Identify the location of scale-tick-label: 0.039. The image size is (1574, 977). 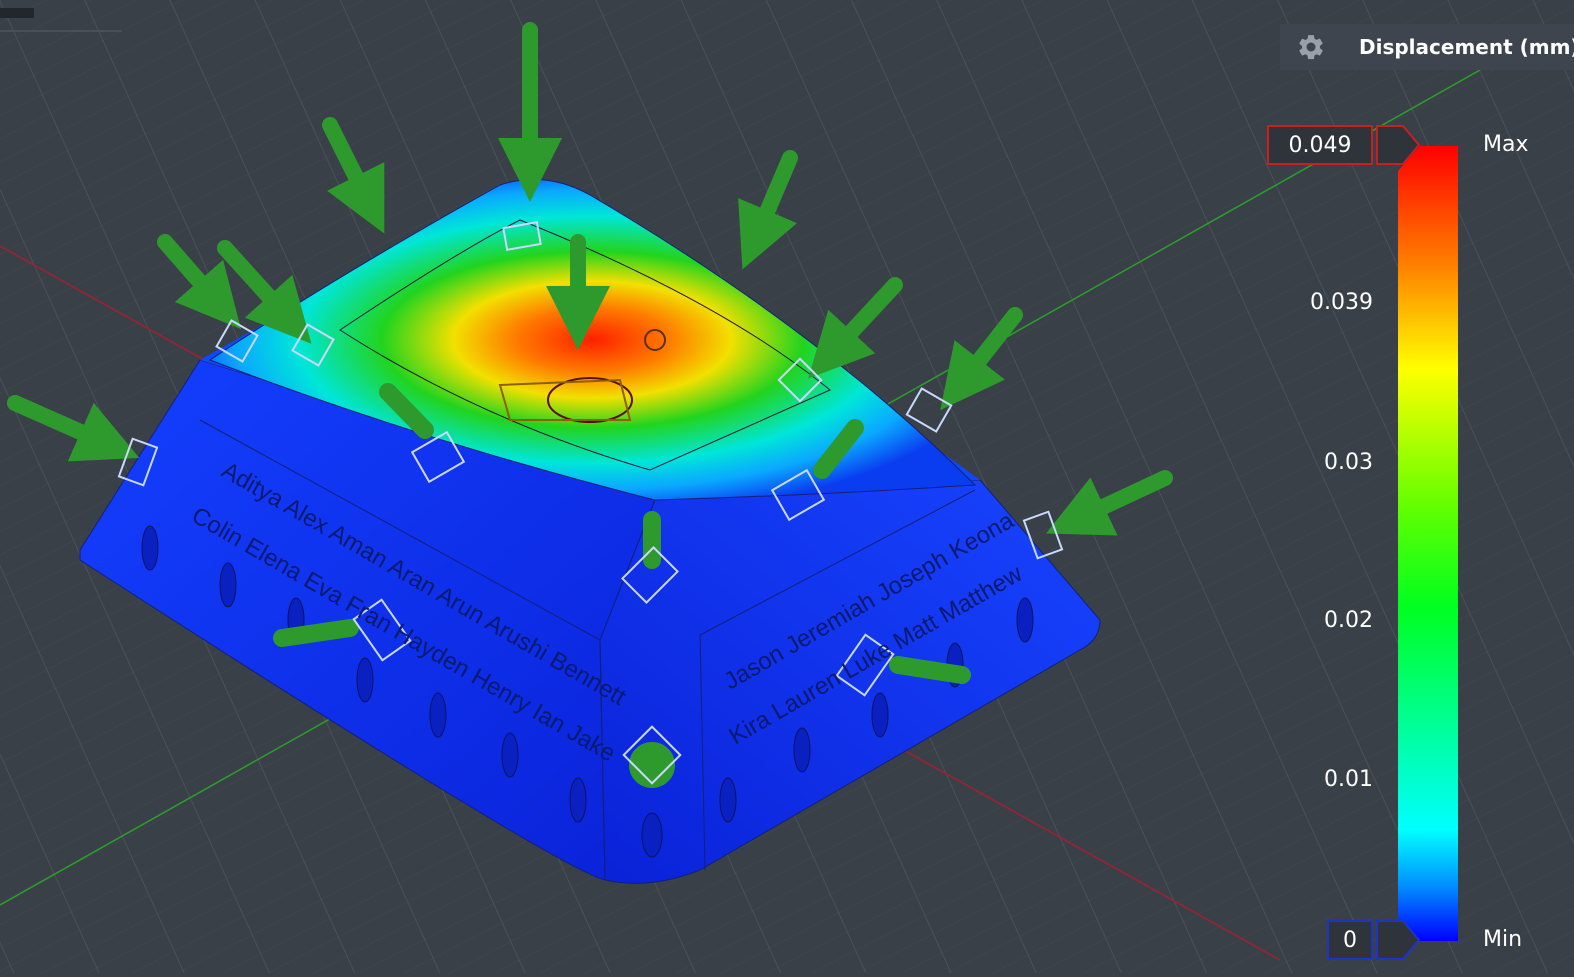
(1341, 302).